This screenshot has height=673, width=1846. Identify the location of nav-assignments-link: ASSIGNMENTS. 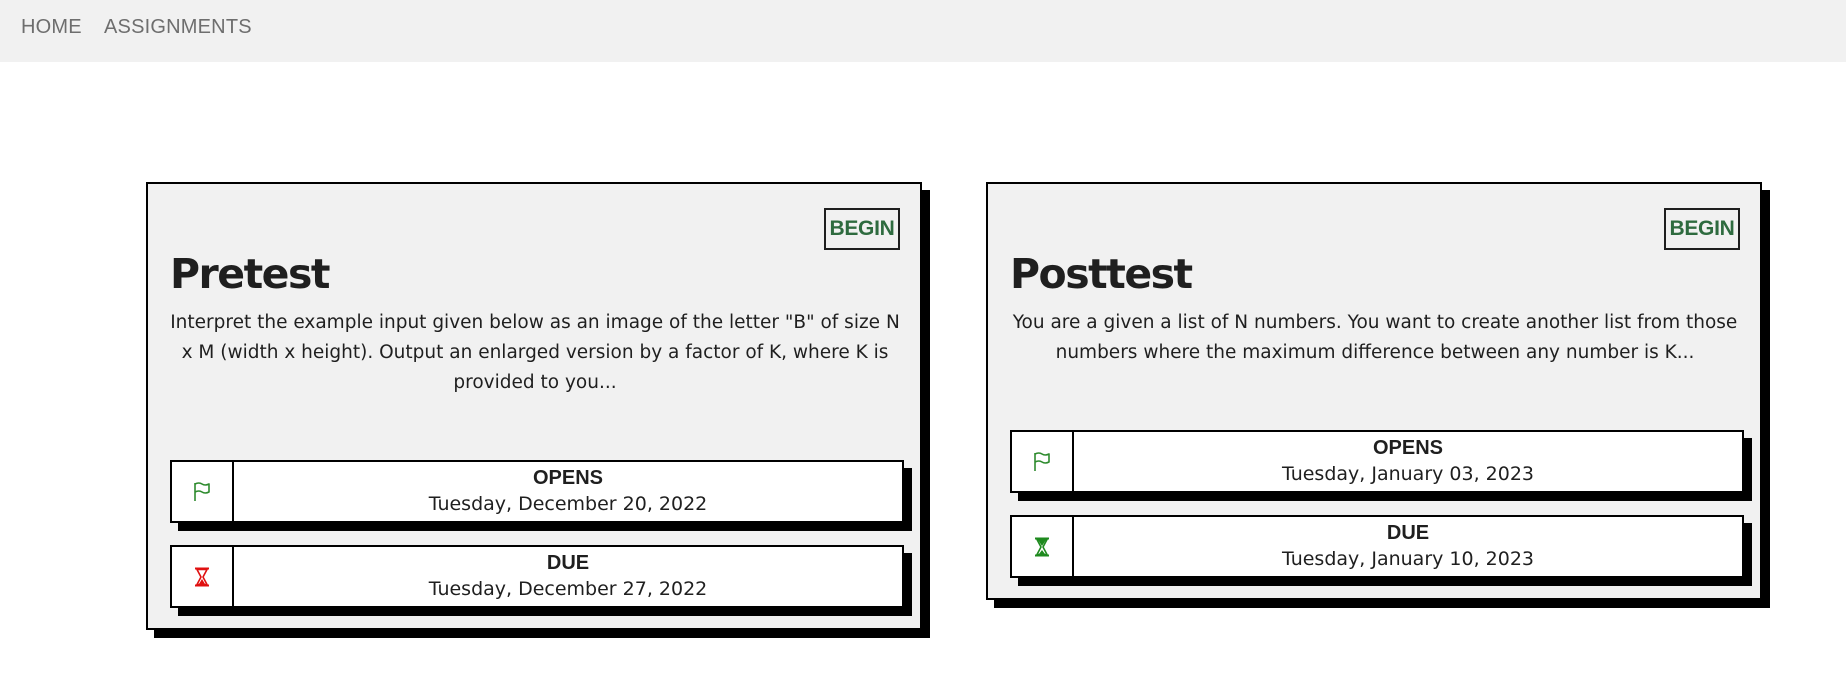
(178, 27).